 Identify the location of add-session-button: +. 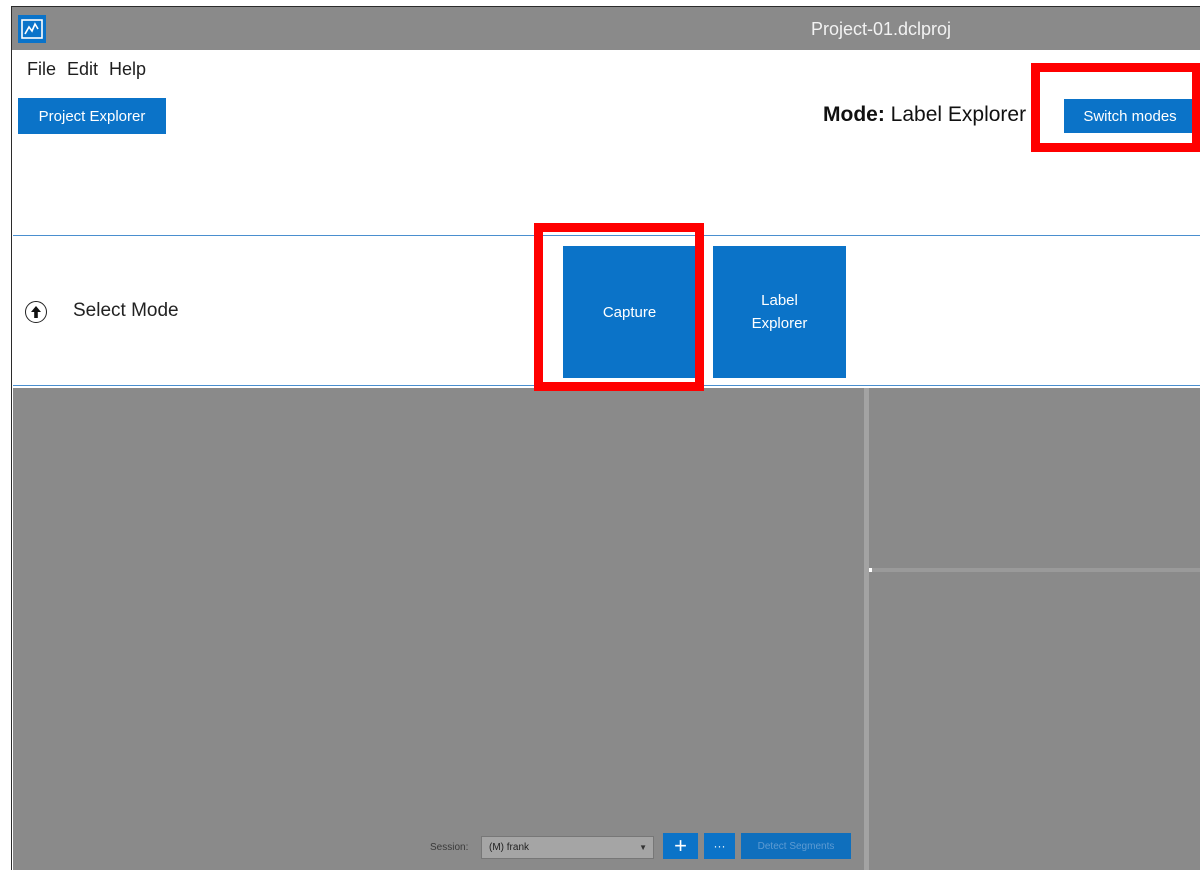
(680, 846).